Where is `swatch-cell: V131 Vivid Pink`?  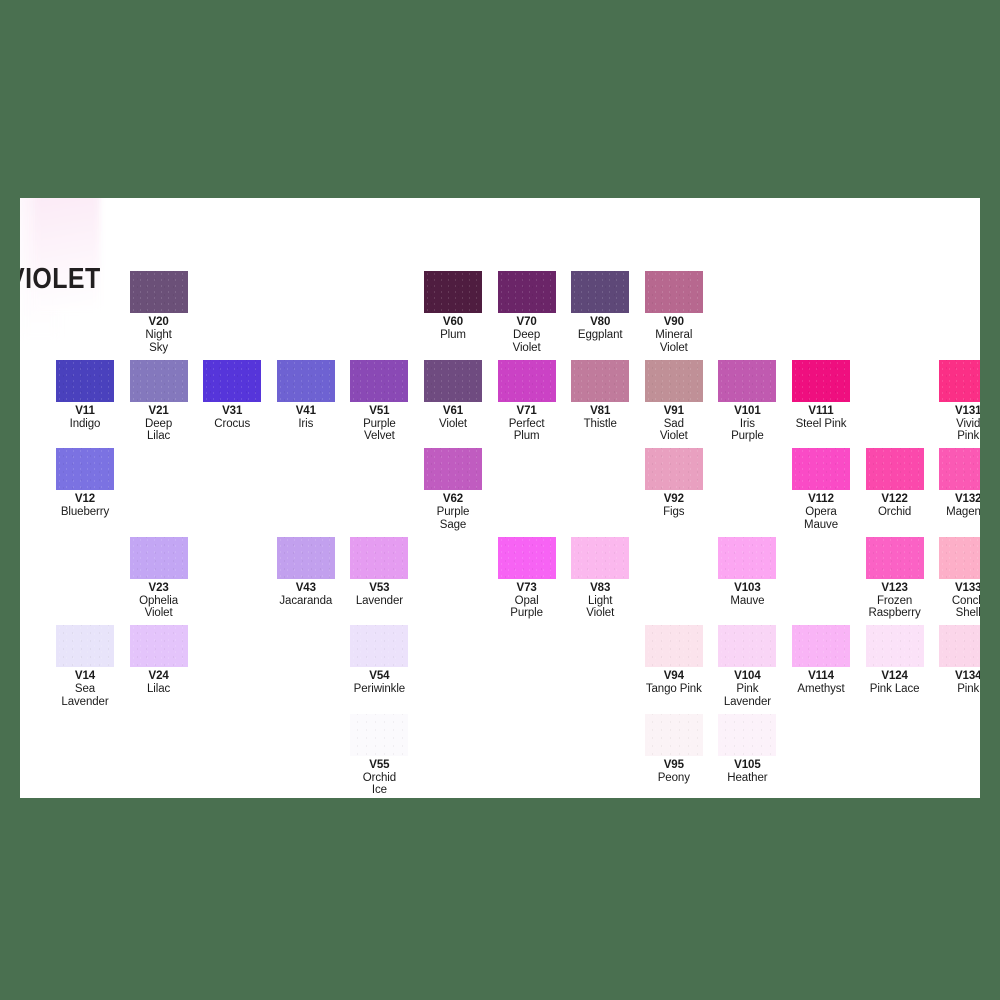
swatch-cell: V131 Vivid Pink is located at coordinates (955, 401).